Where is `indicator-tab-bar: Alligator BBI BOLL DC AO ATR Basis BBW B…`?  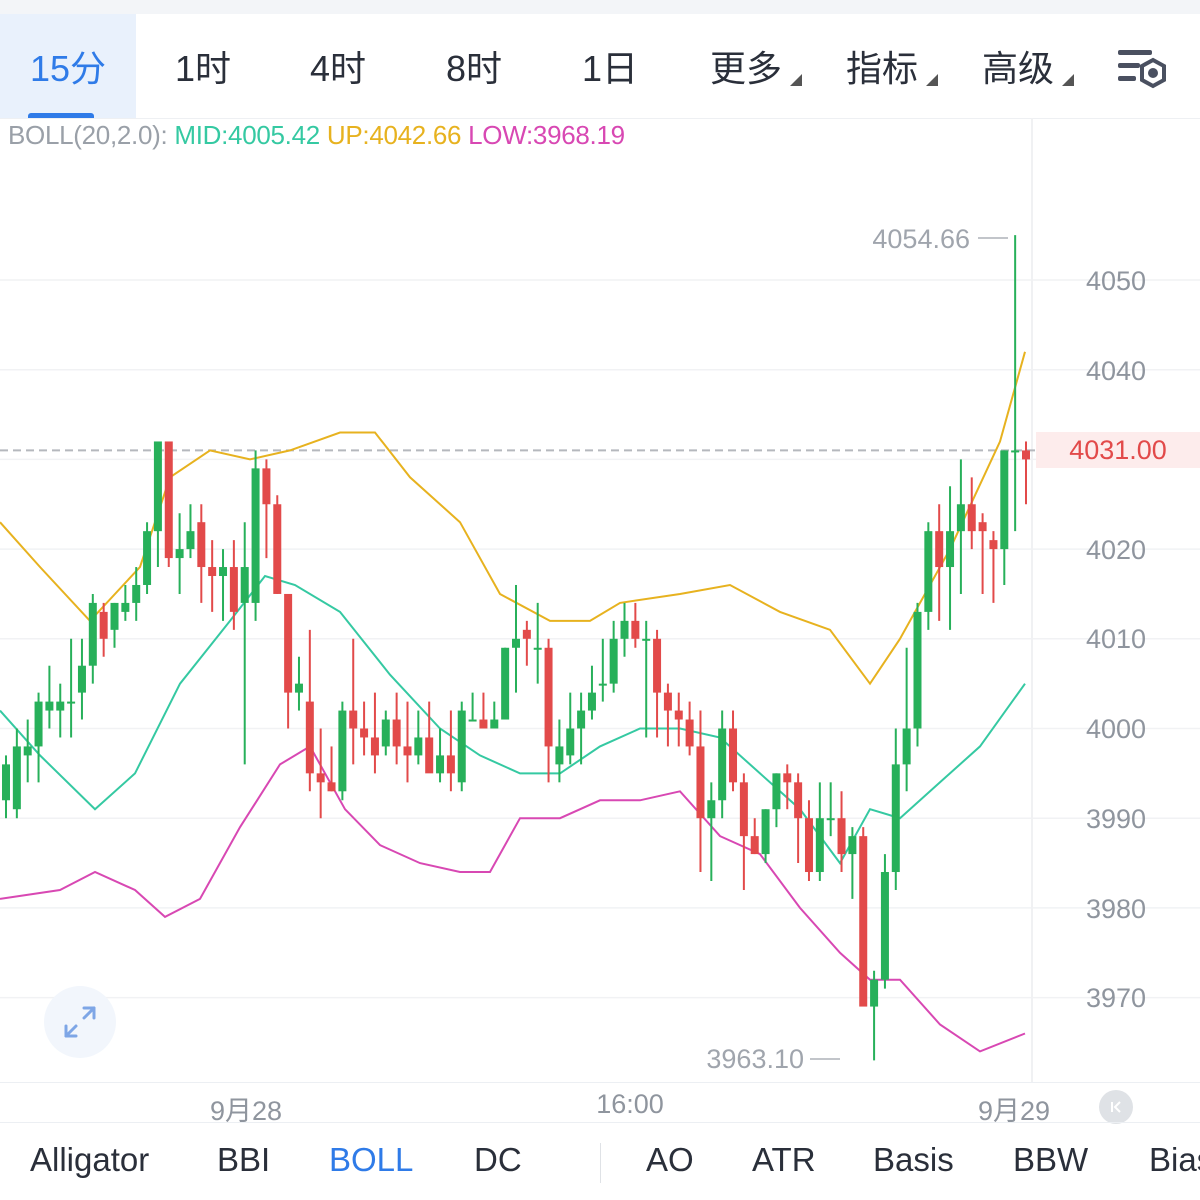
indicator-tab-bar: Alligator BBI BOLL DC AO ATR Basis BBW B… is located at coordinates (600, 1161).